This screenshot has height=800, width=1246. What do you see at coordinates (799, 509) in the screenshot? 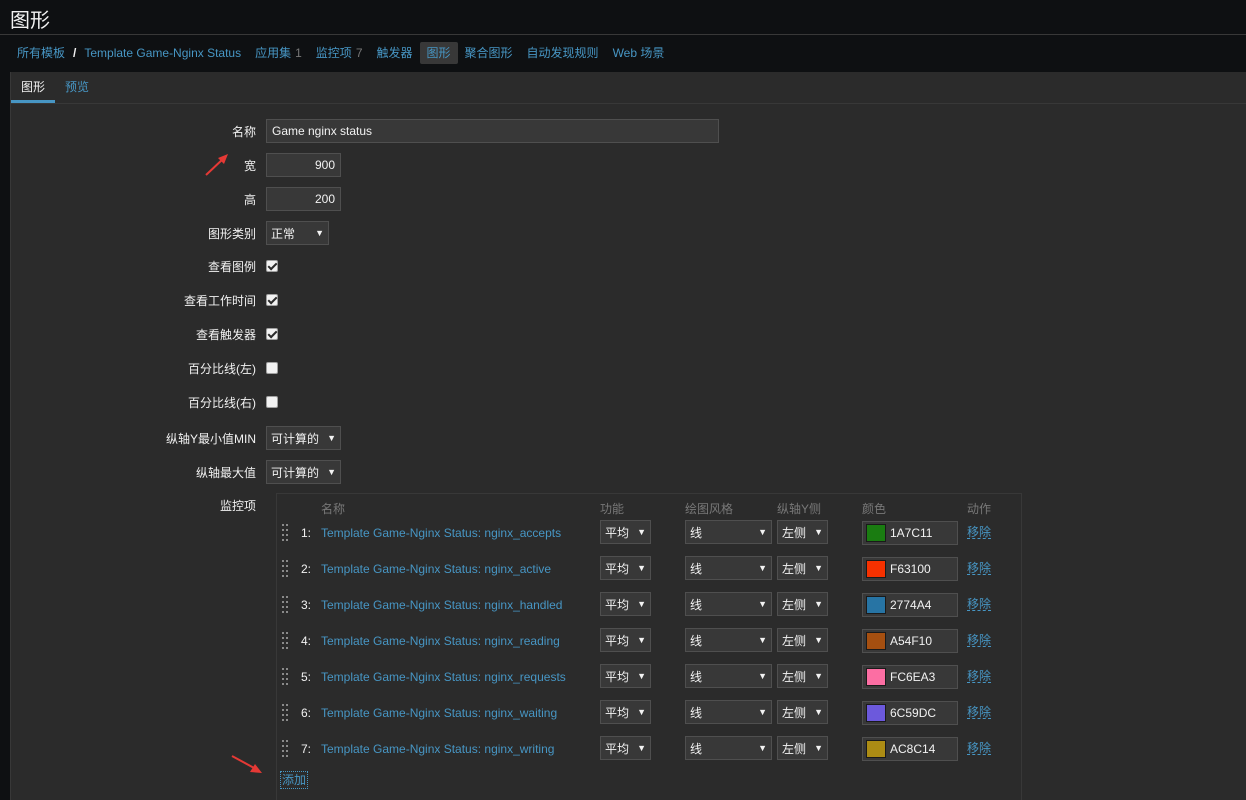
I see `header-y-axis-side: 纵轴Y侧` at bounding box center [799, 509].